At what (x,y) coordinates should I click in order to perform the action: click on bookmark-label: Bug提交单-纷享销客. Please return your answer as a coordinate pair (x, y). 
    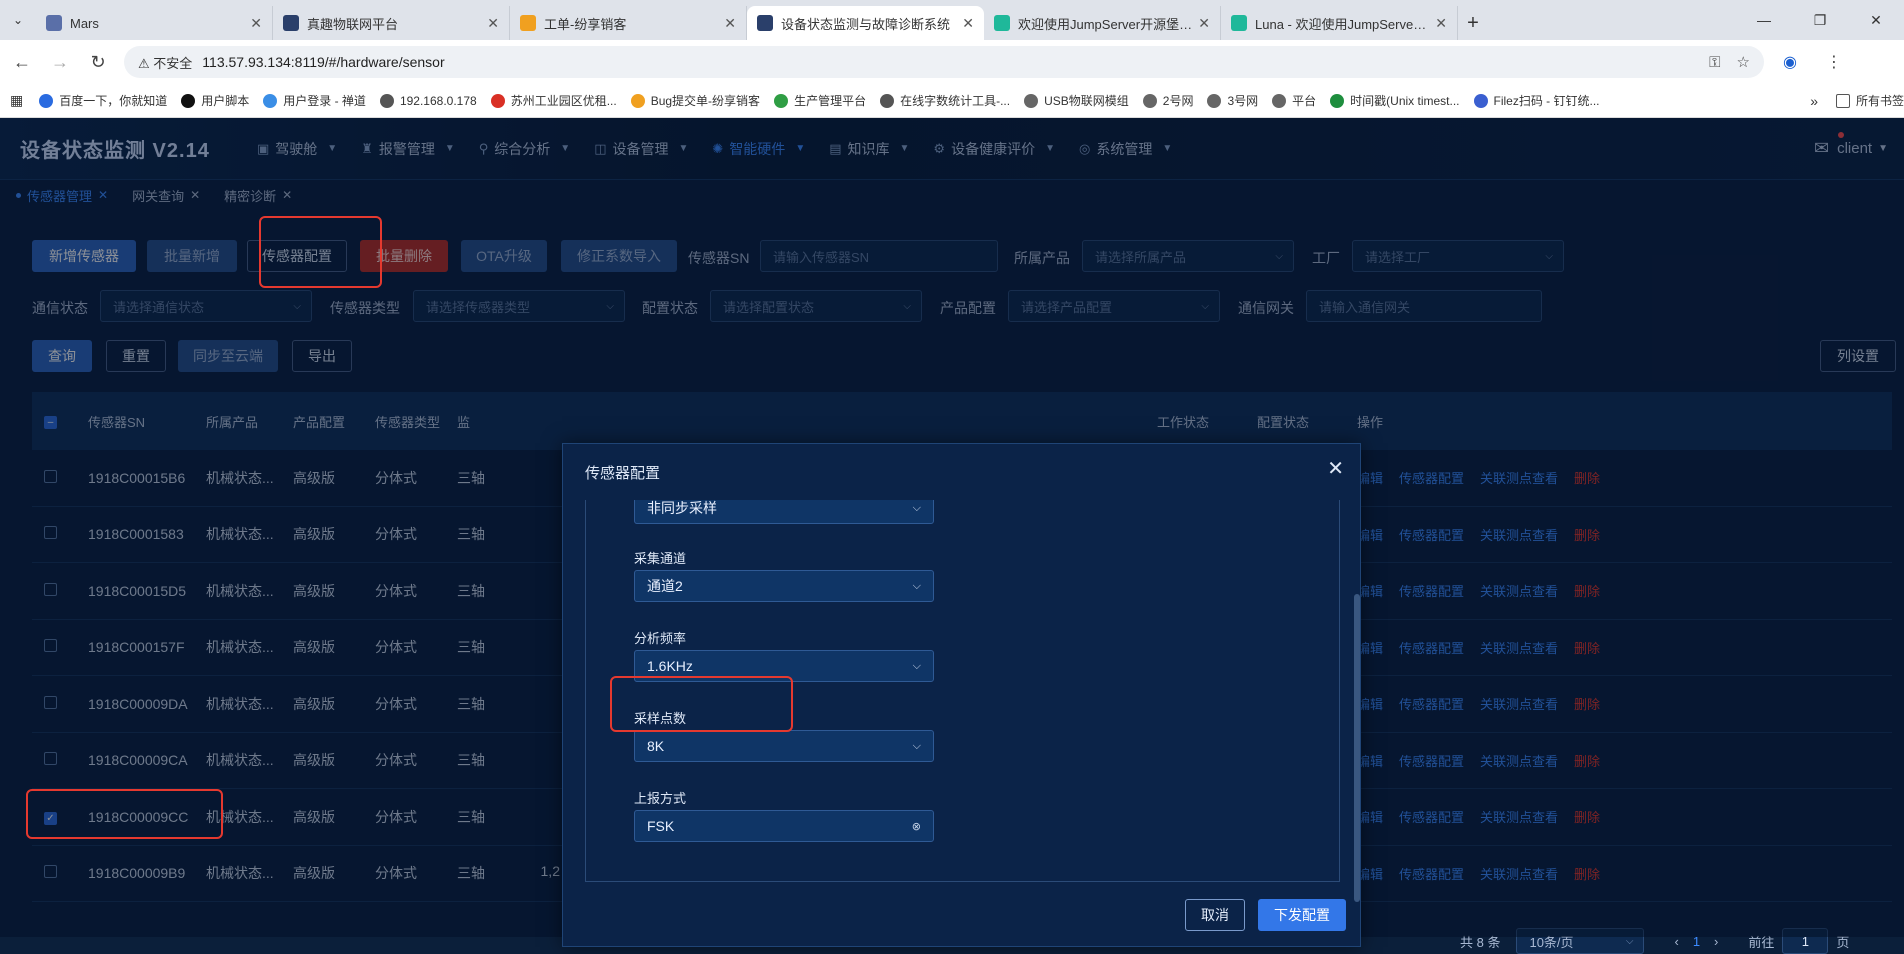
    Looking at the image, I should click on (705, 101).